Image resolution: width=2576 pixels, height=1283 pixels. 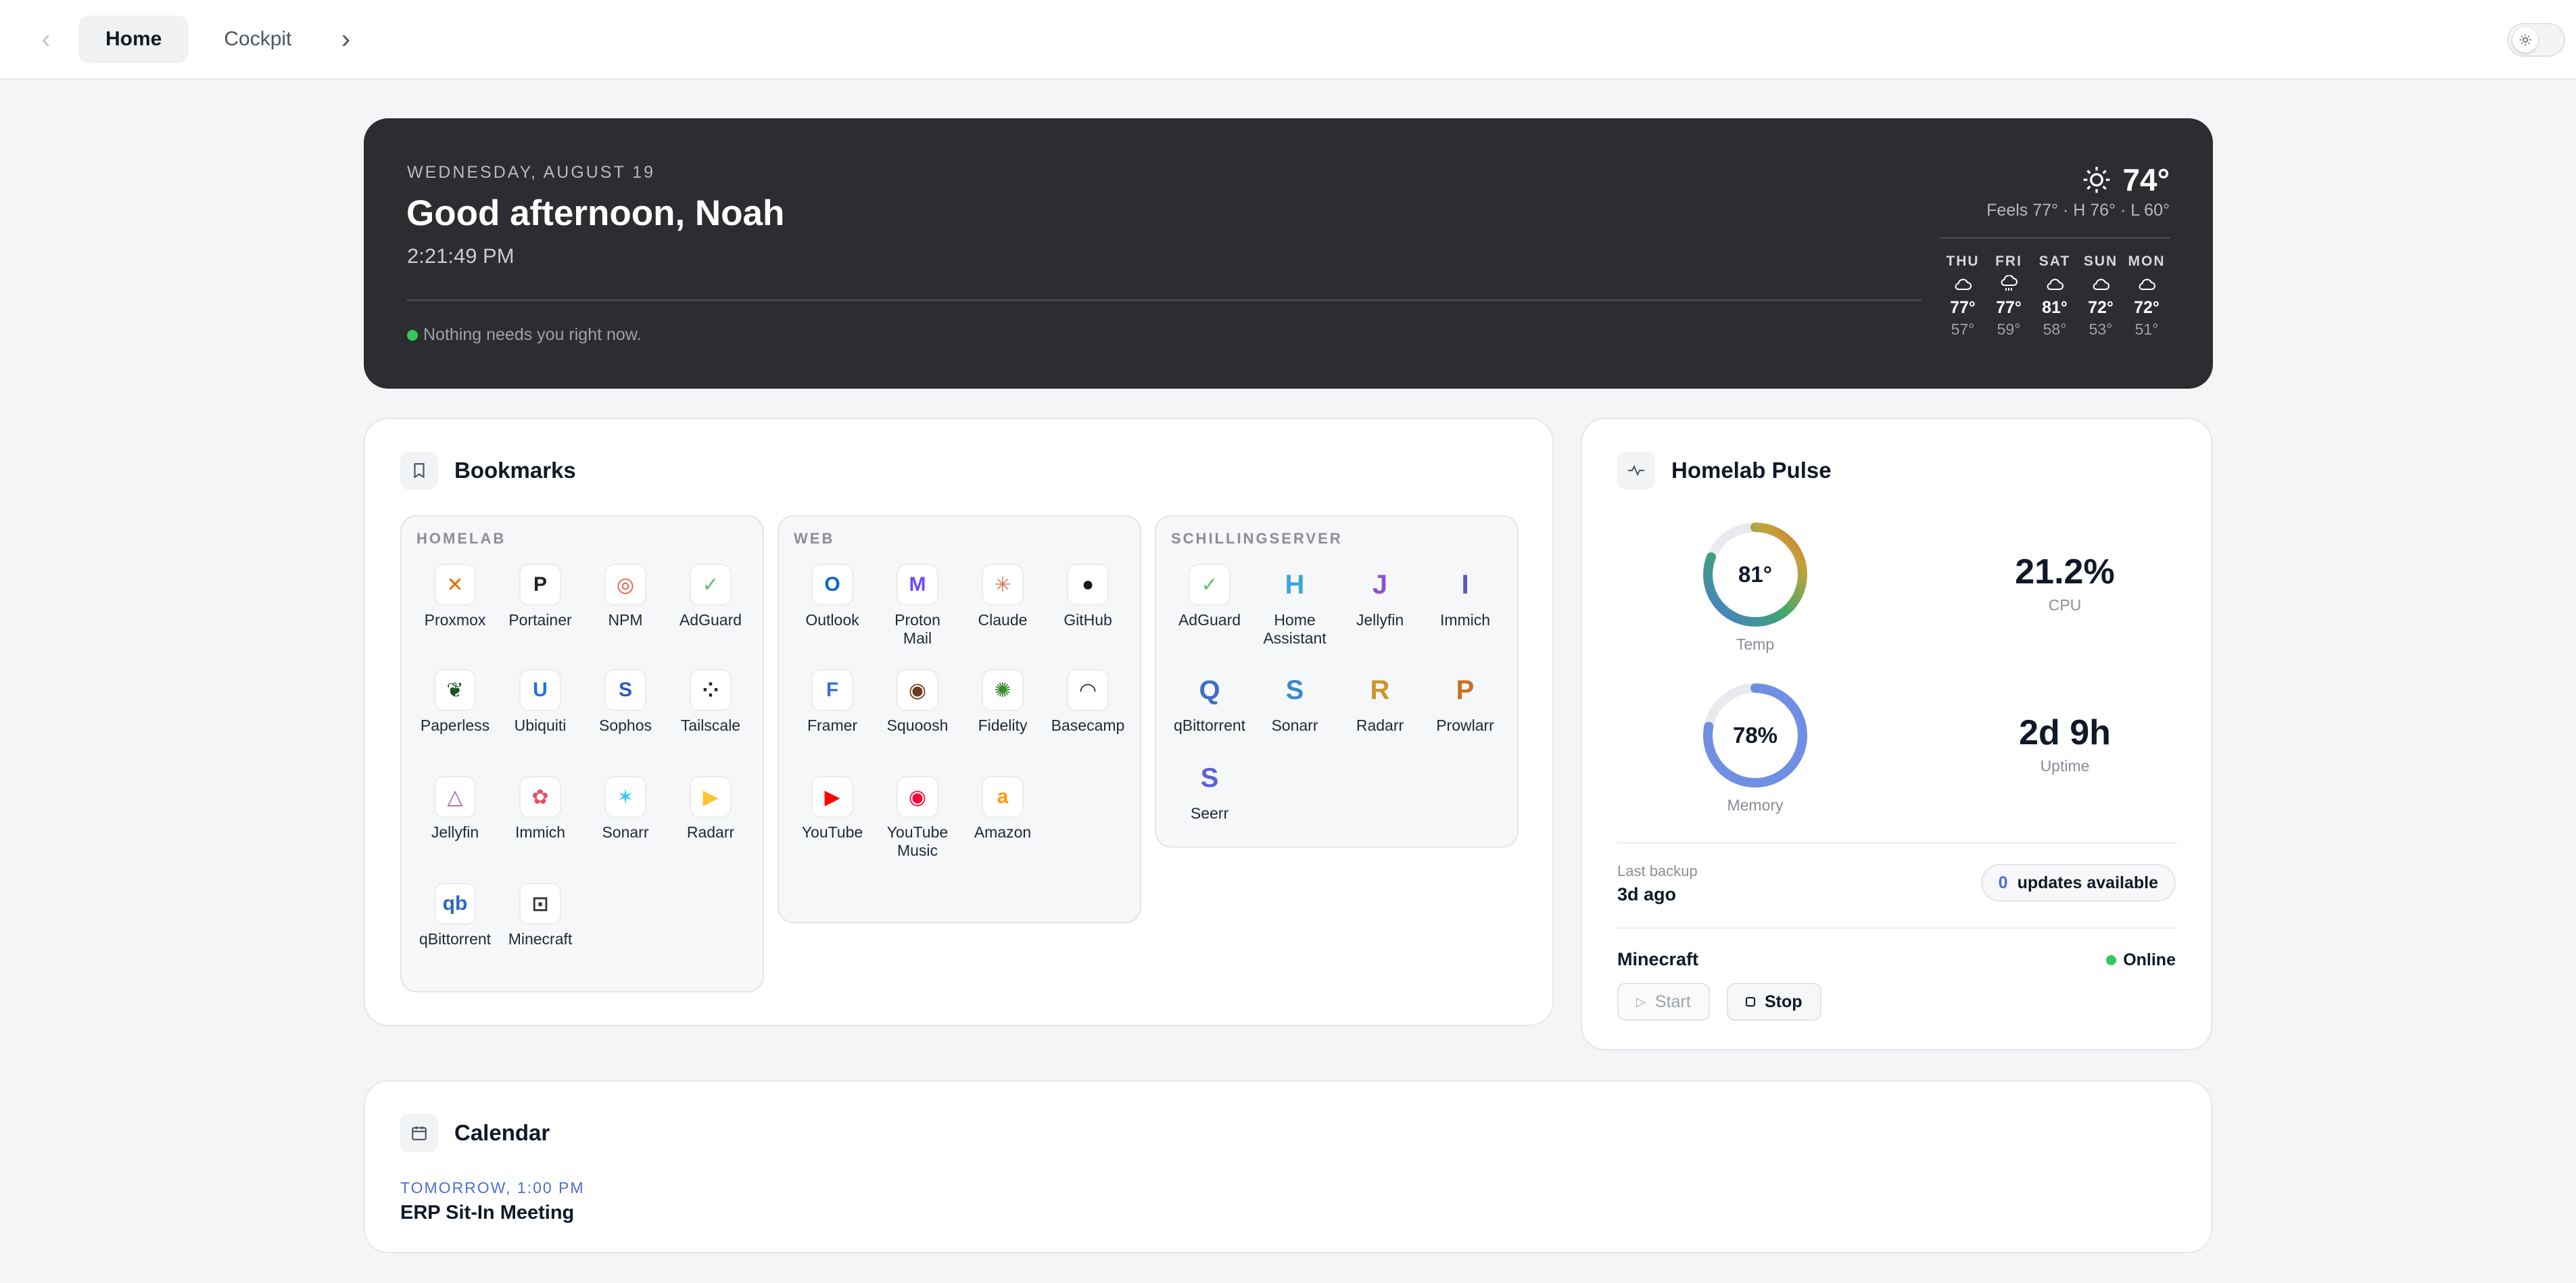 I want to click on bookmark-icon: ❦, so click(x=455, y=690).